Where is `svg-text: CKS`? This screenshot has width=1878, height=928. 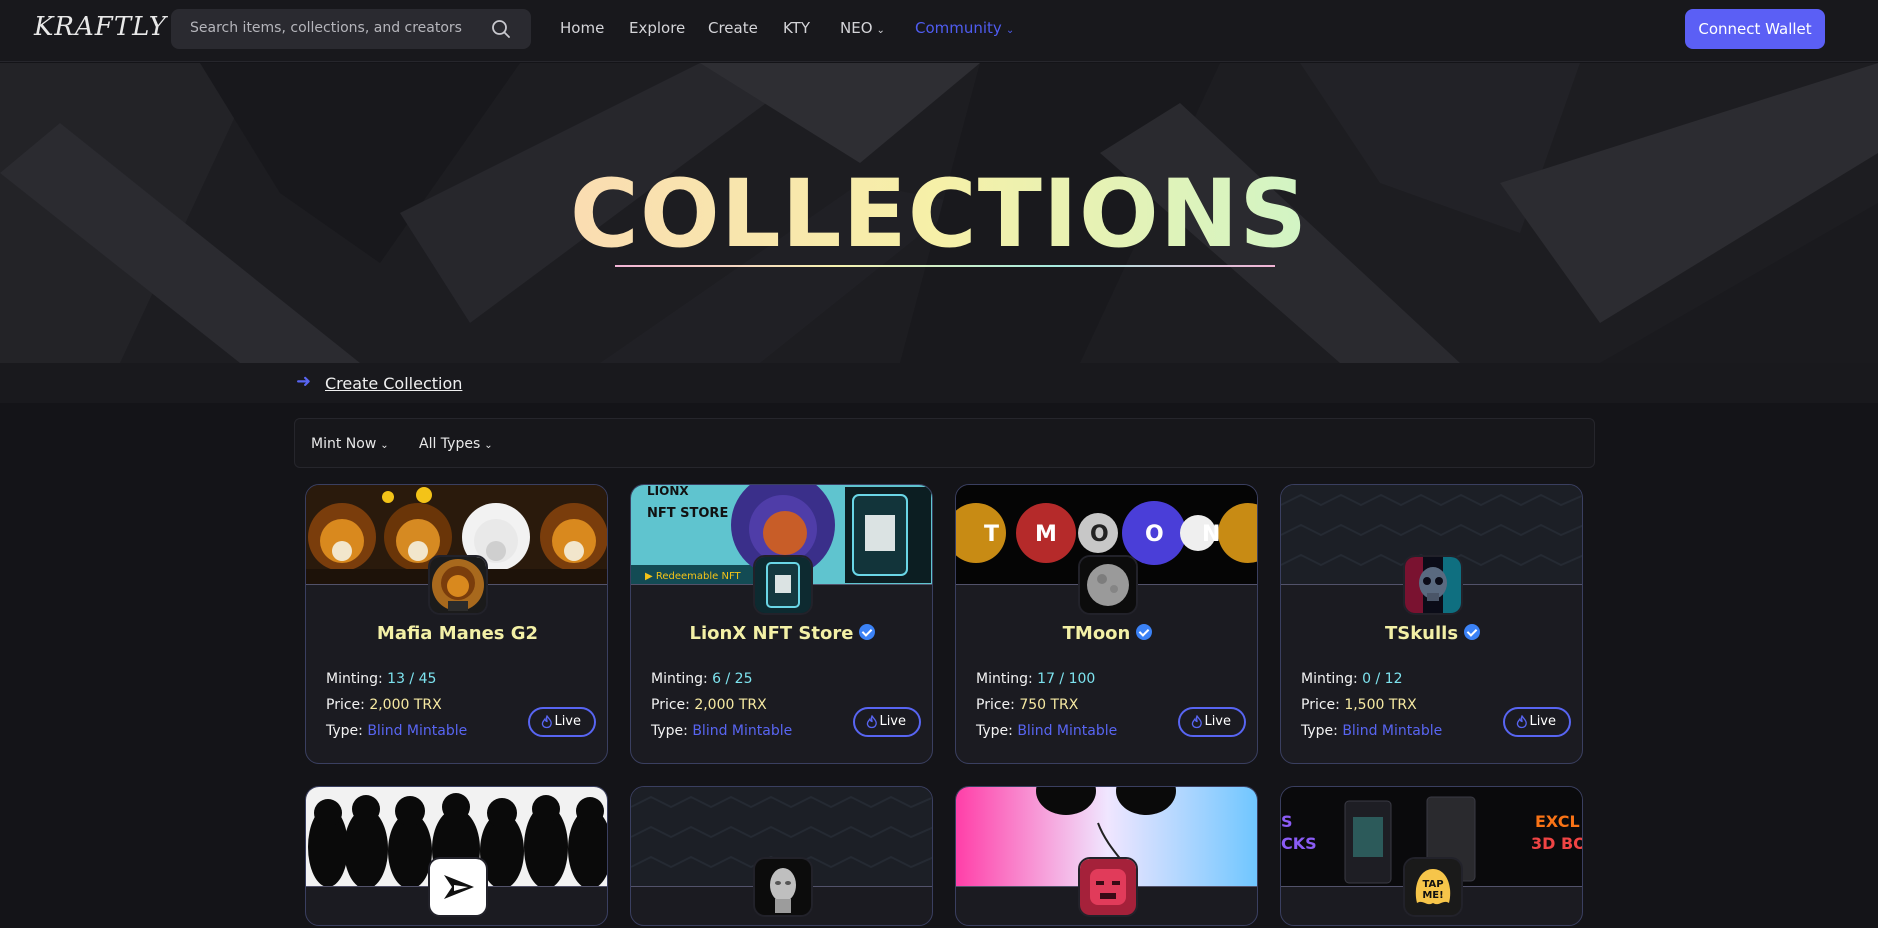
svg-text: CKS is located at coordinates (1299, 843).